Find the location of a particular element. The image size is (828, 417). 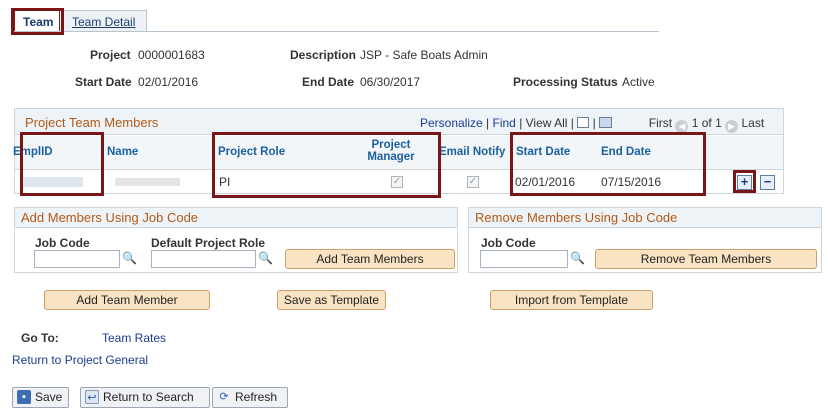

personalize-link: Personalize is located at coordinates (451, 123).